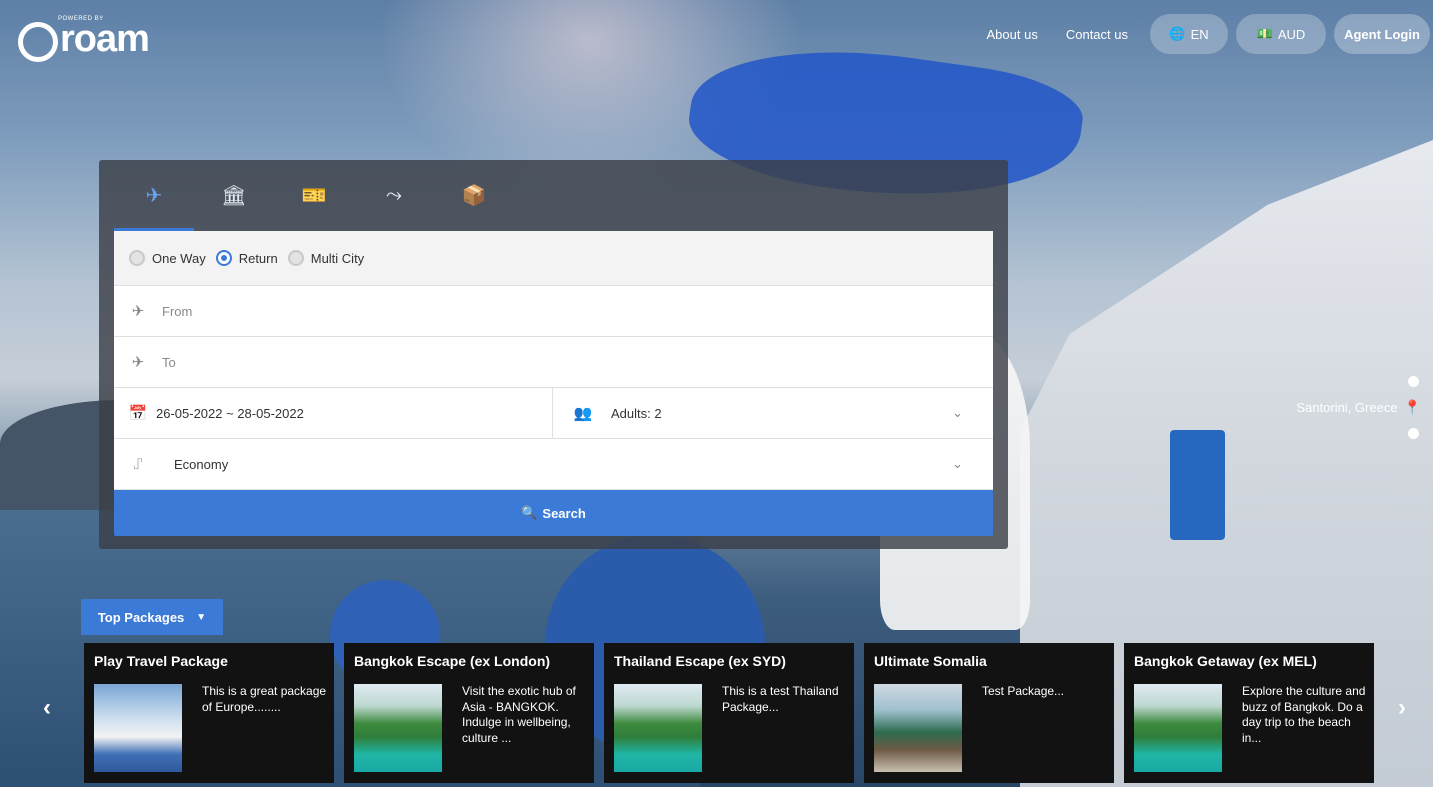 This screenshot has width=1433, height=787. I want to click on radio-label: One Way, so click(179, 258).